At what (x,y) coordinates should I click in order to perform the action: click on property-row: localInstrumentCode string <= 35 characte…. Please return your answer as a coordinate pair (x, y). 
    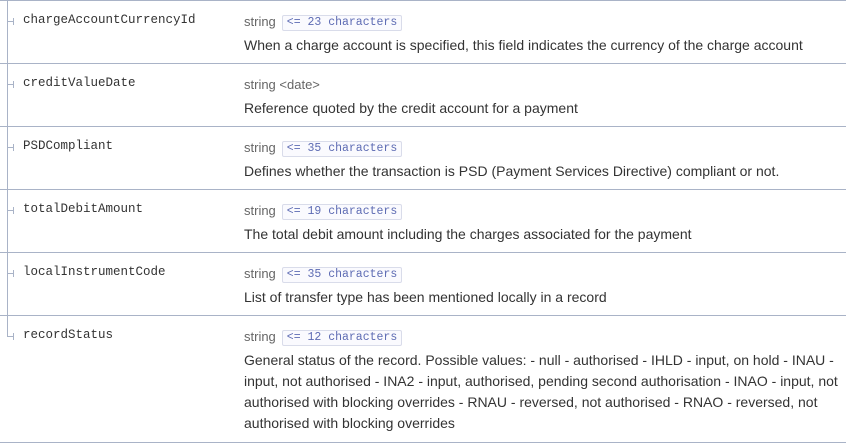
    Looking at the image, I should click on (423, 284).